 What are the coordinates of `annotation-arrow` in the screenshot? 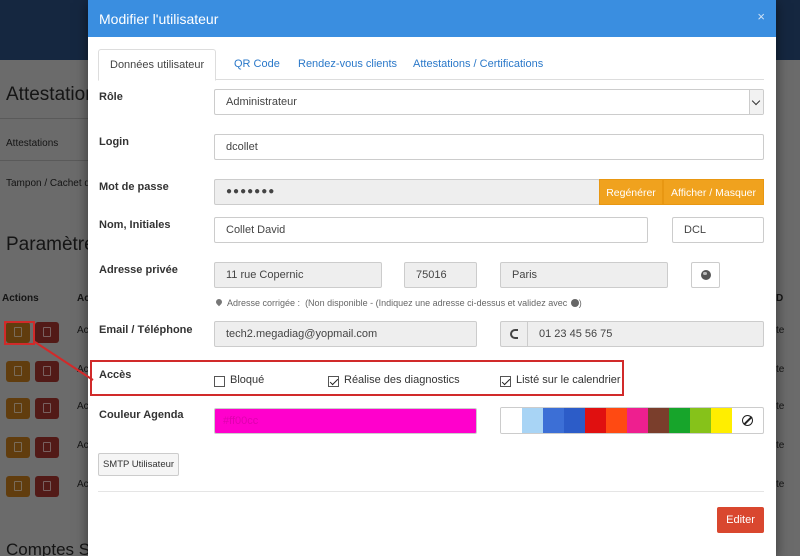 It's located at (64, 361).